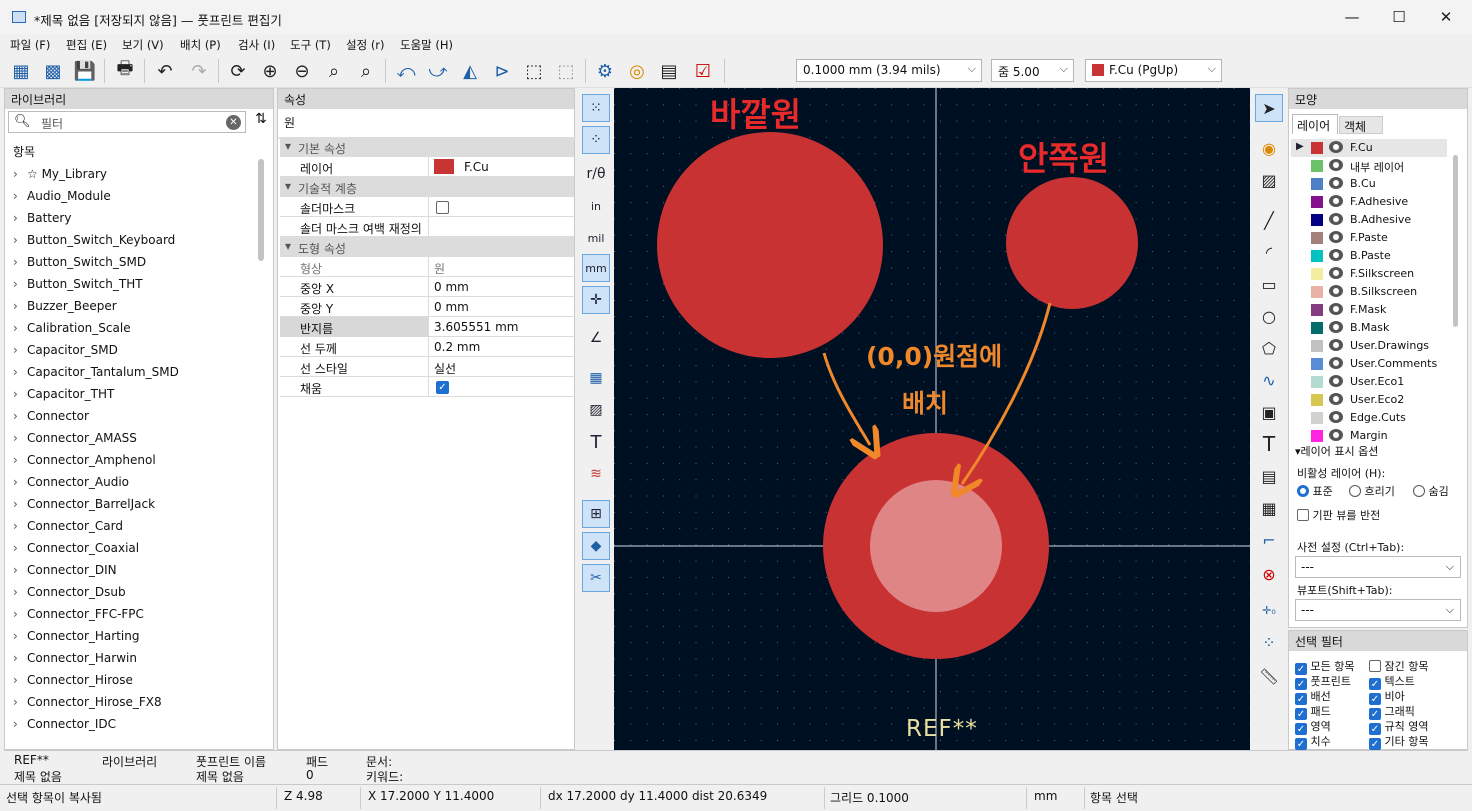  I want to click on add-table-icon: ▦, so click(1269, 508).